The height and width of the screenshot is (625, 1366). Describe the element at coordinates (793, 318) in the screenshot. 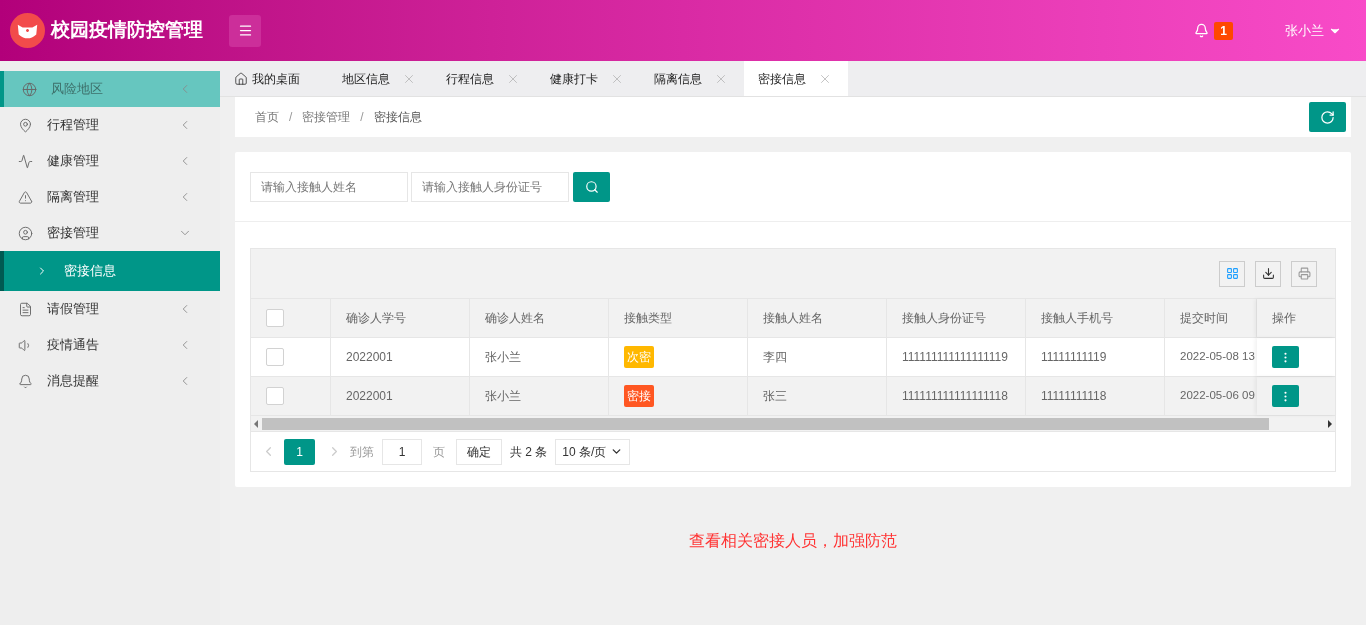

I see `column-header: 接触人姓名` at that location.